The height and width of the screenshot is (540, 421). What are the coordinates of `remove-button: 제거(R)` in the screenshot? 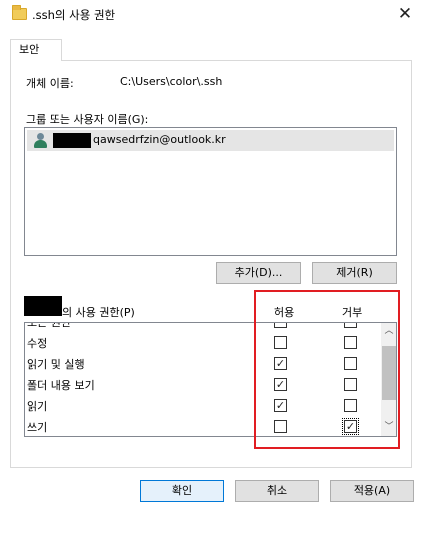 It's located at (354, 273).